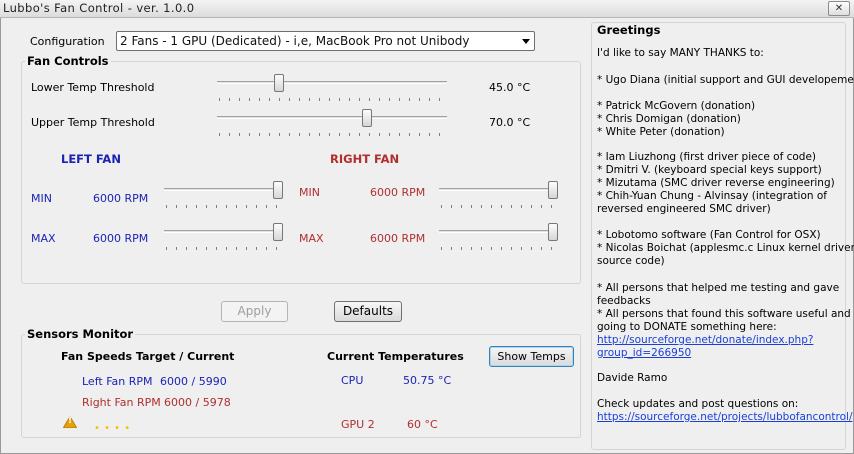 The width and height of the screenshot is (854, 454). I want to click on lower-threshold-value: 45.0 °C, so click(510, 87).